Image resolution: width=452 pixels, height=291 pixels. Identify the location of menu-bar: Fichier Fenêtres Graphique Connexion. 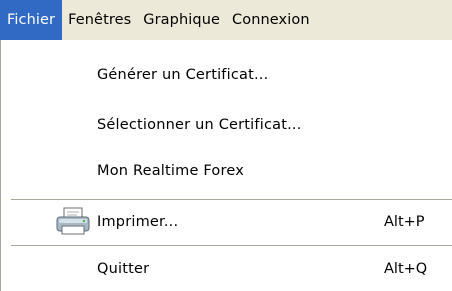
(226, 20).